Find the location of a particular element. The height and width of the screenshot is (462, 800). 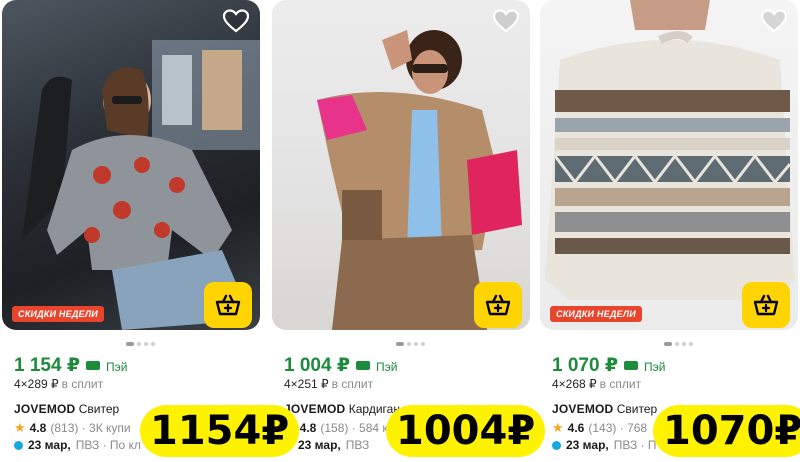

price-row: 1 154 ₽ Пэй is located at coordinates (71, 365).